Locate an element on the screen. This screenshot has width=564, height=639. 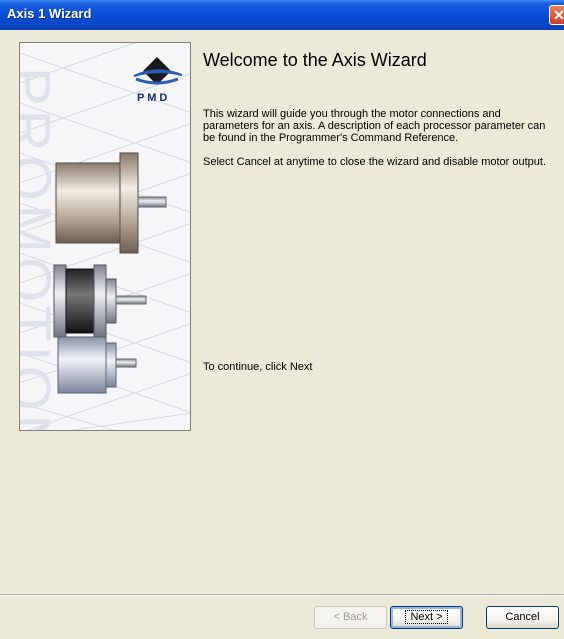
watermark-text: PROMOTION is located at coordinates (41, 249).